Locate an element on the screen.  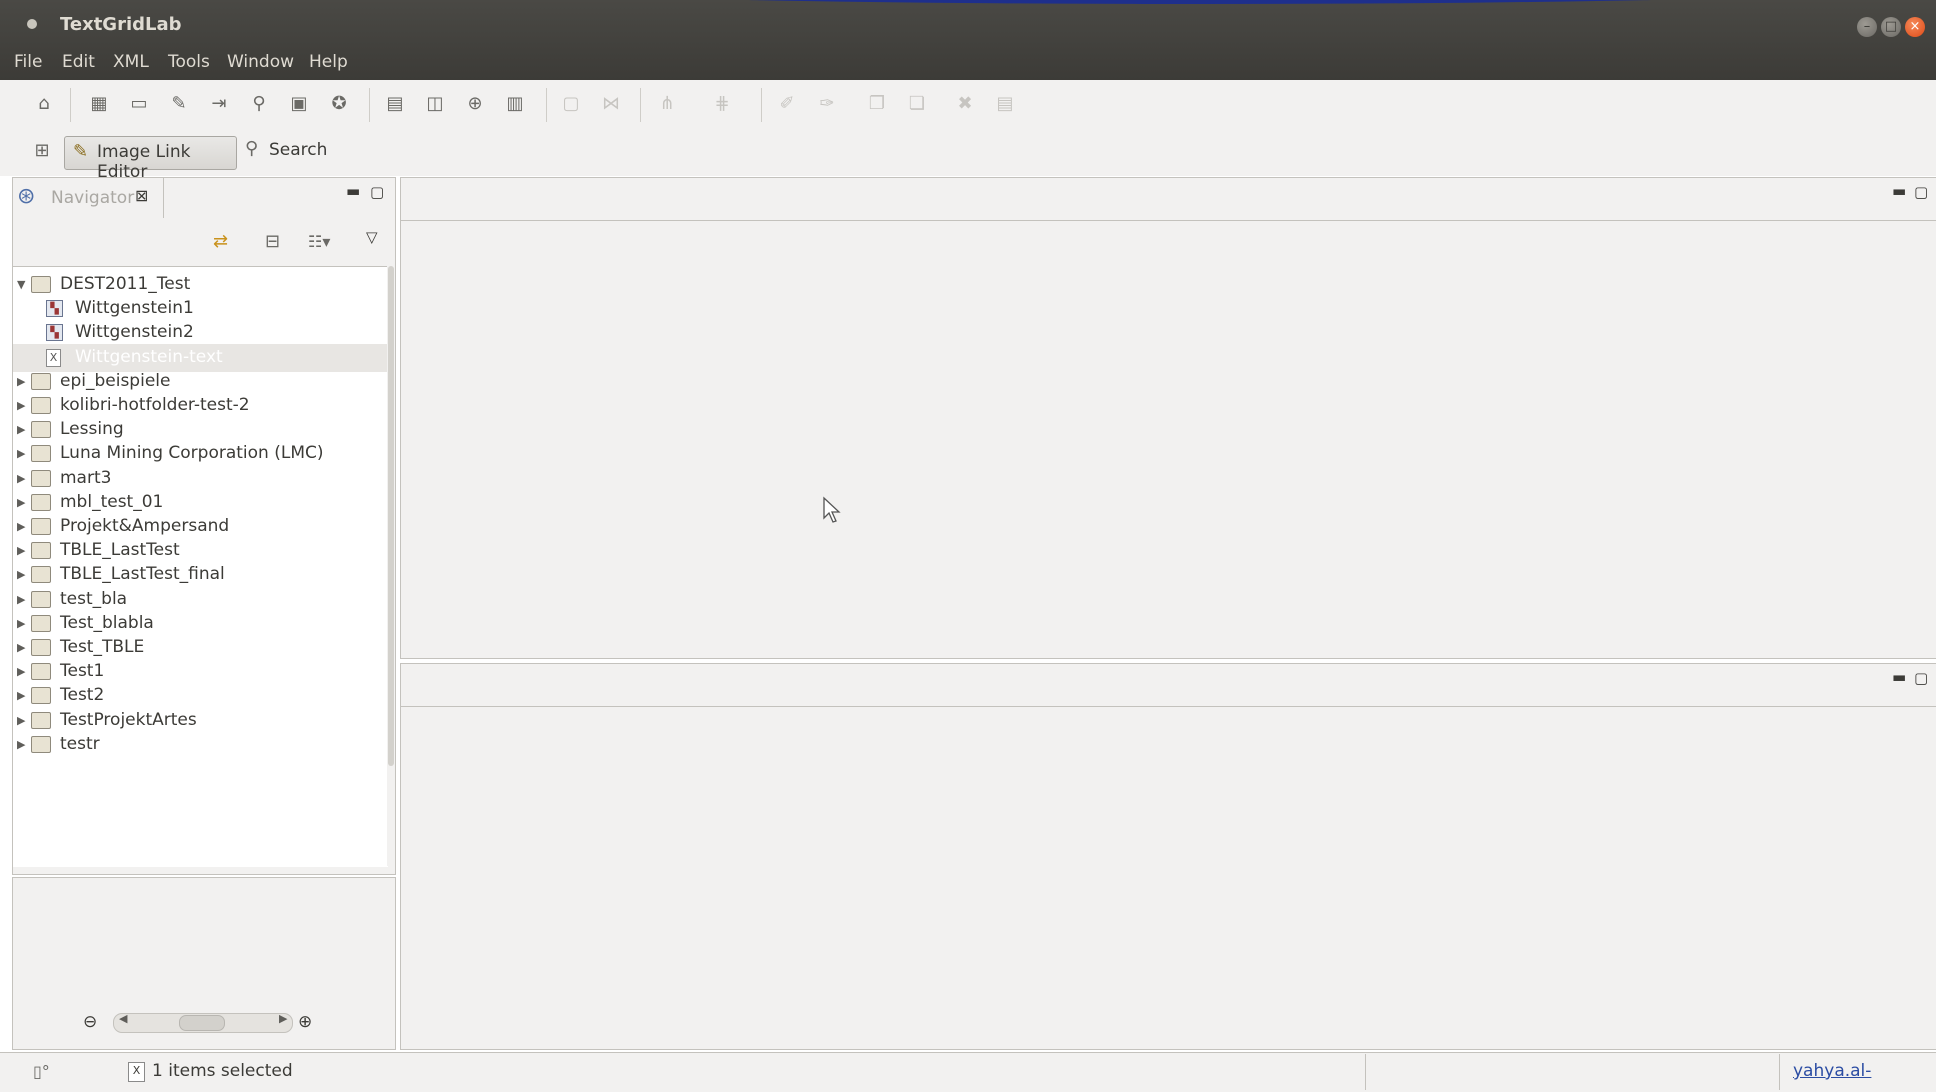
menu-file: File is located at coordinates (28, 62).